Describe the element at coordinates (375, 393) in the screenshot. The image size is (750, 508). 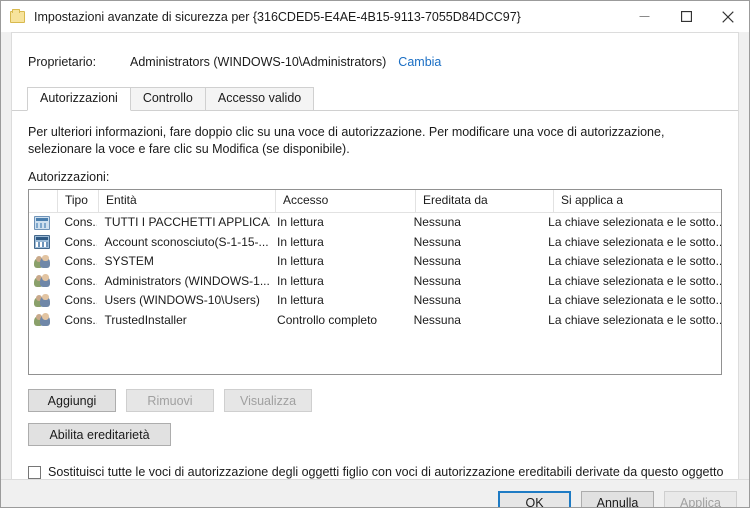
I see `list-actions-row: Aggiungi Rimuovi Visualizza` at that location.